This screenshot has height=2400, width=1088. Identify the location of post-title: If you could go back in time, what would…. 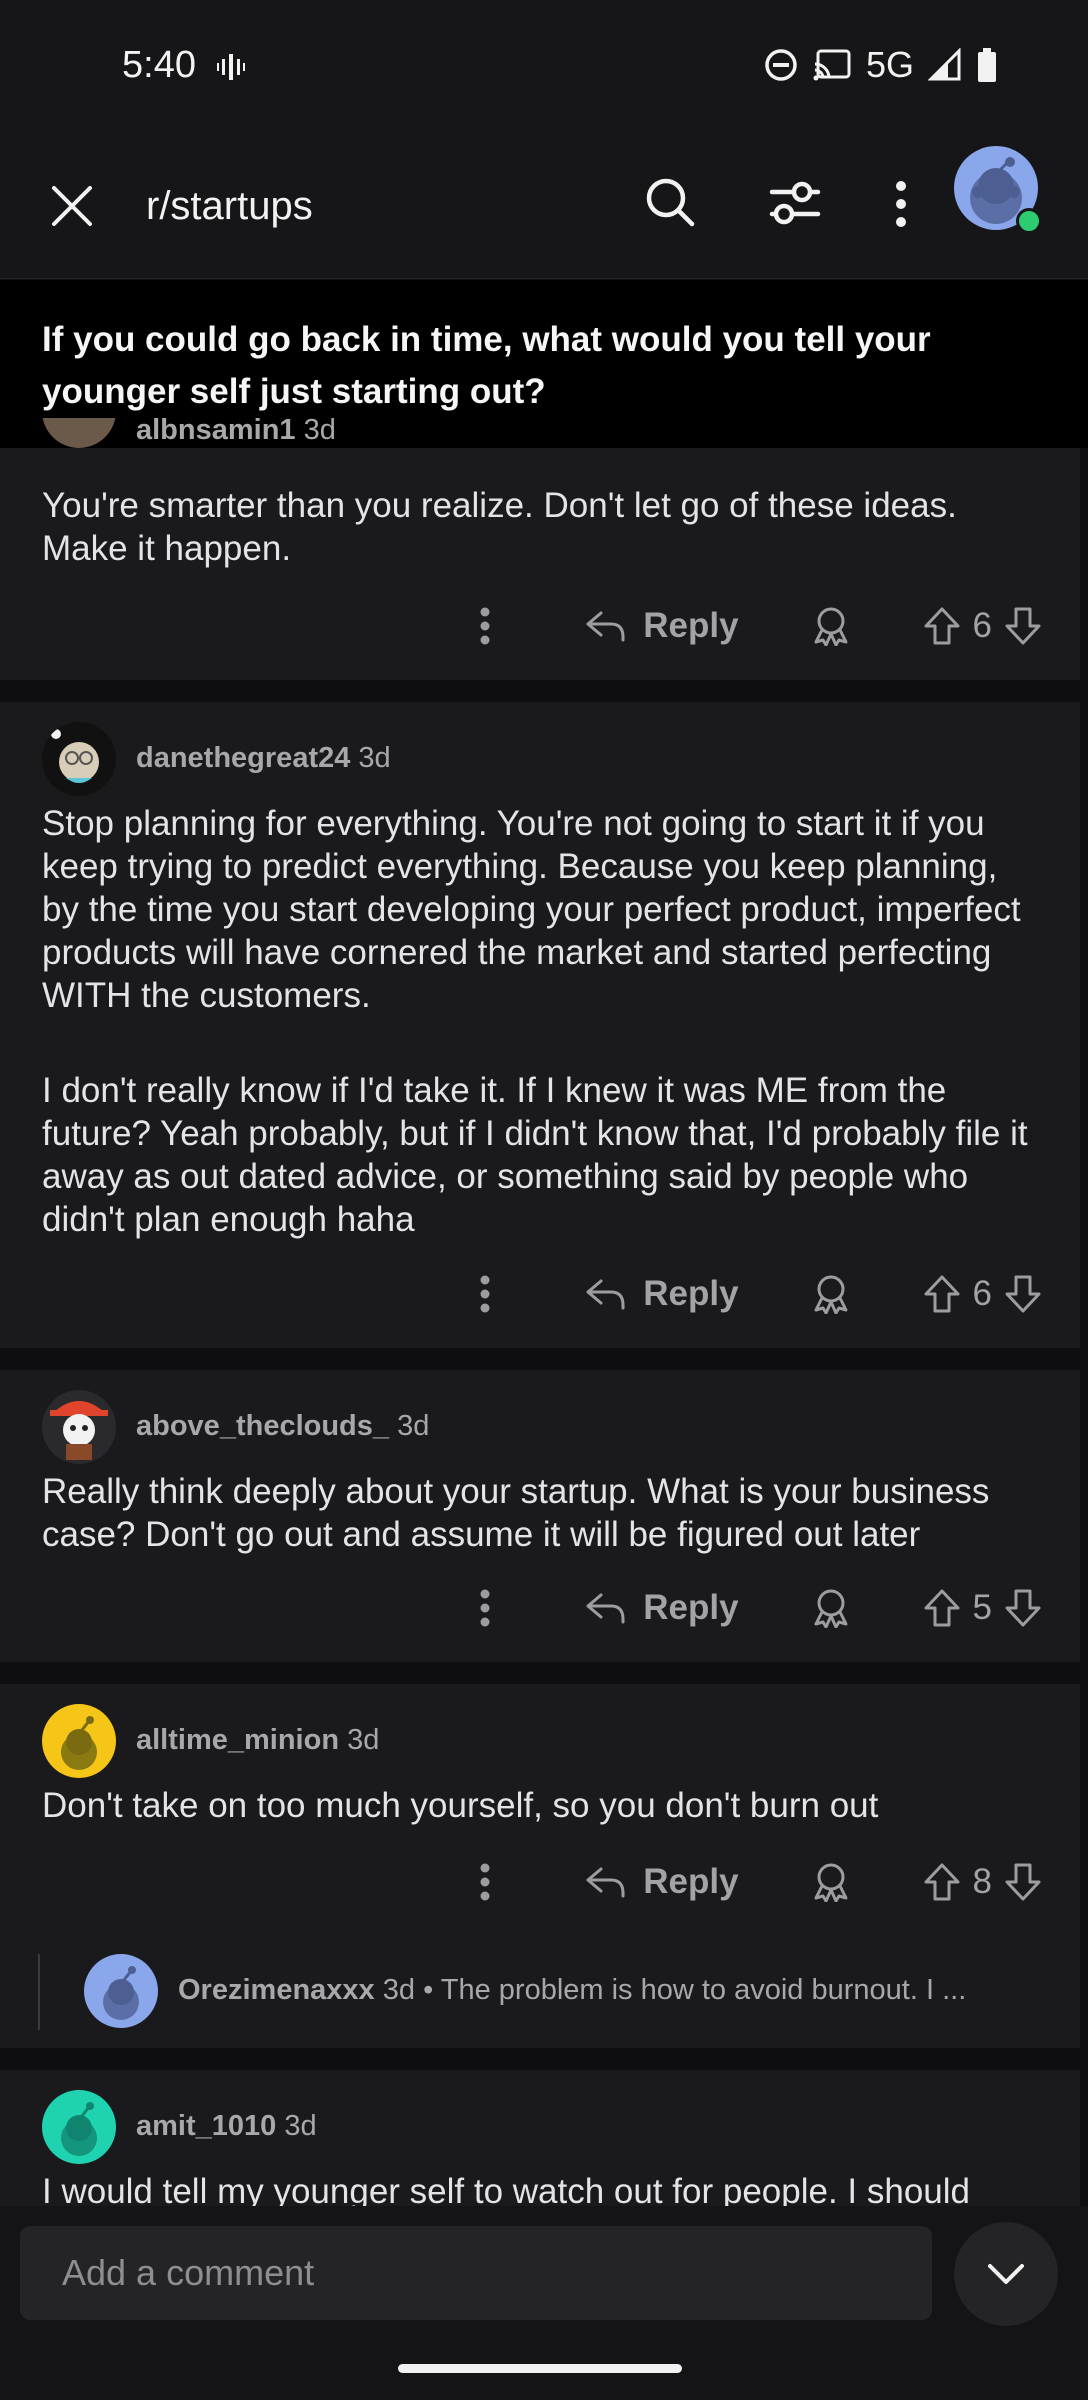
(486, 365).